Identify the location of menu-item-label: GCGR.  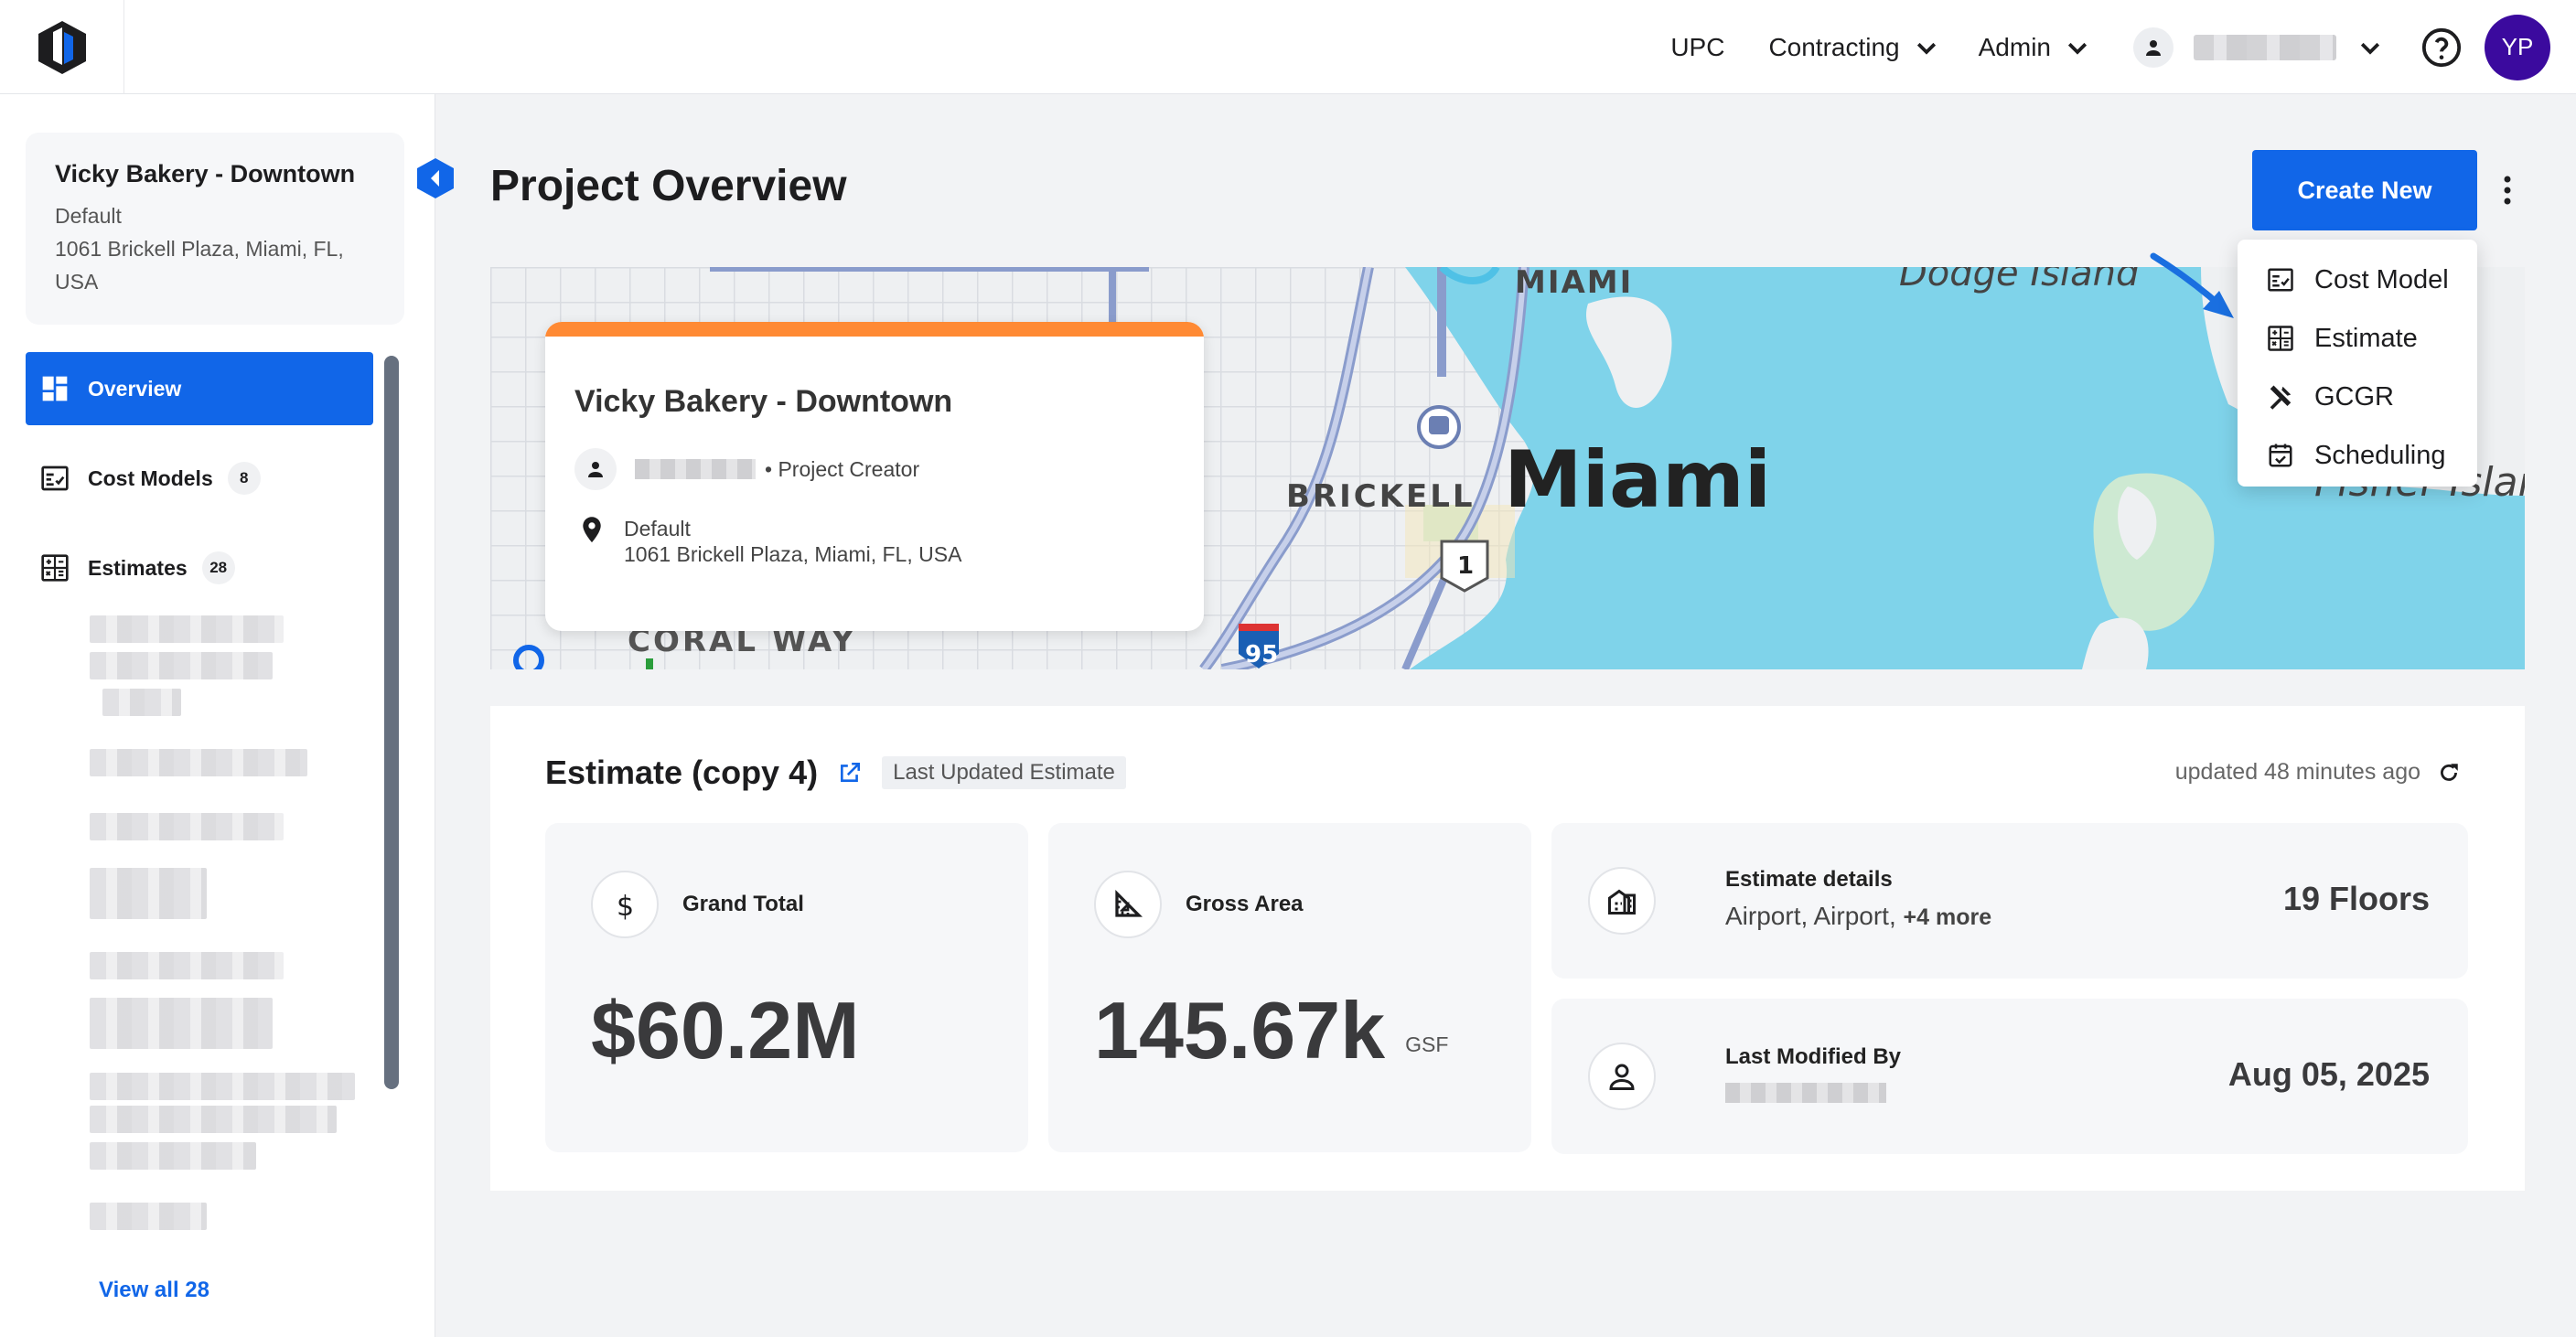
(2354, 396).